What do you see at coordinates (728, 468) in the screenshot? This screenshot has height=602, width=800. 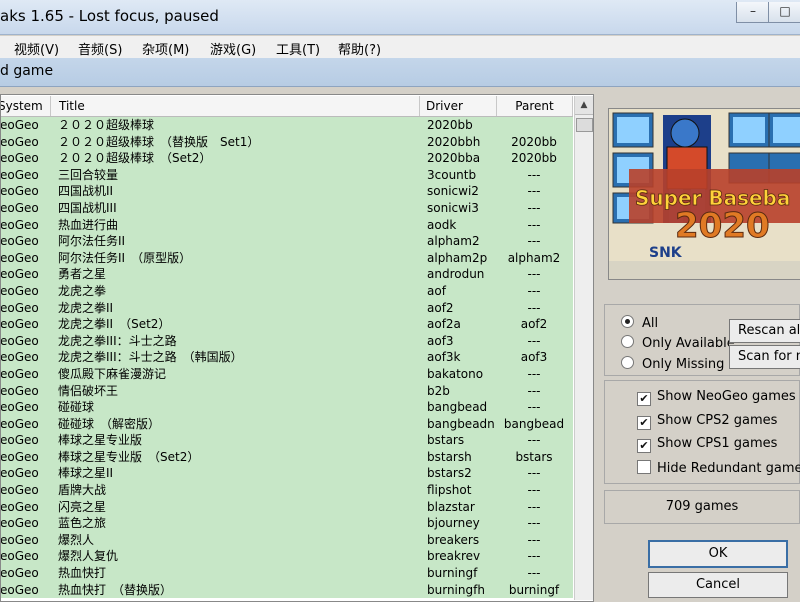 I see `check-hide-redundant-label: Hide Redundant games` at bounding box center [728, 468].